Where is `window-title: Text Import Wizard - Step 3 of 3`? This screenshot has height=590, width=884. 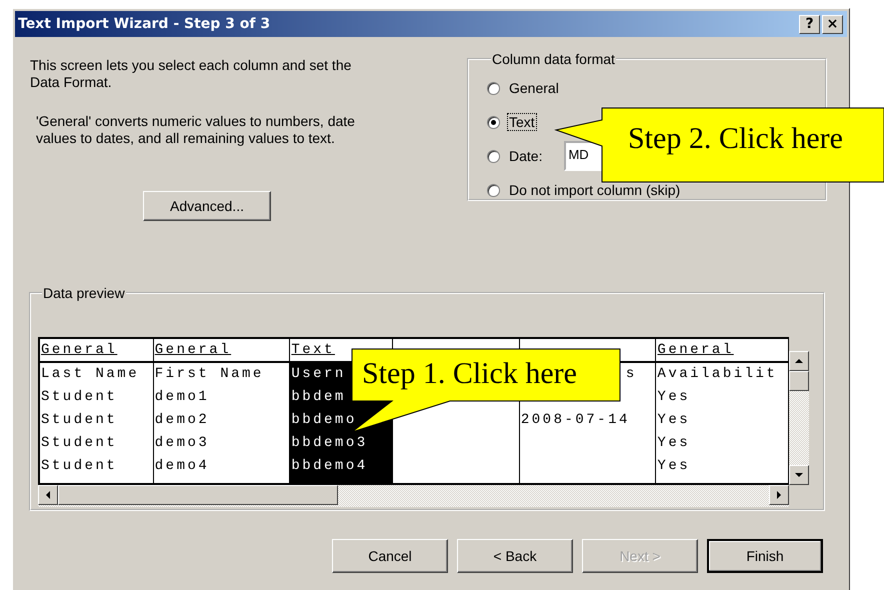
window-title: Text Import Wizard - Step 3 of 3 is located at coordinates (145, 24).